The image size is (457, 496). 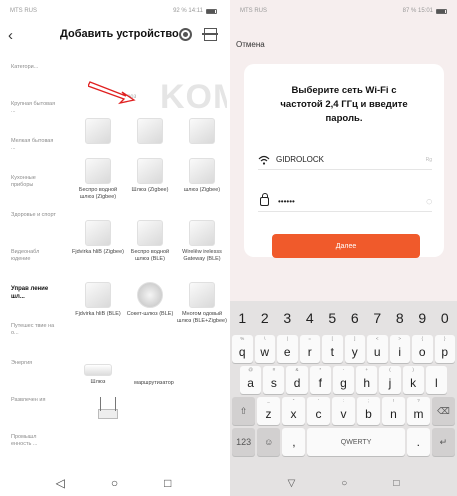 What do you see at coordinates (429, 202) in the screenshot?
I see `eye-icon: ◯` at bounding box center [429, 202].